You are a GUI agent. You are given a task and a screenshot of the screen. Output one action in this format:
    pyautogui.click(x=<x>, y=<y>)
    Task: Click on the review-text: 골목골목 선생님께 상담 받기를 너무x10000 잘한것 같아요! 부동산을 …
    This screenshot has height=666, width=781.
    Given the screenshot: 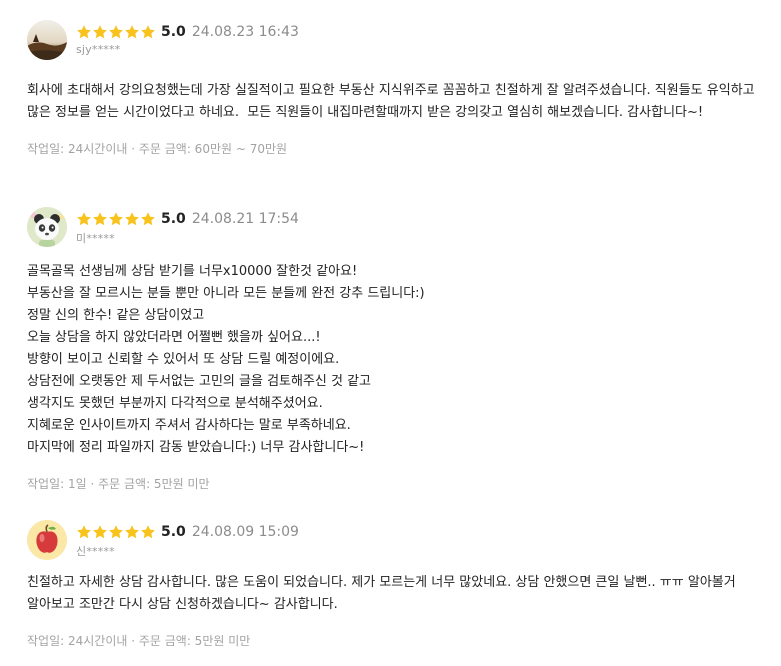 What is the action you would take?
    pyautogui.click(x=226, y=359)
    